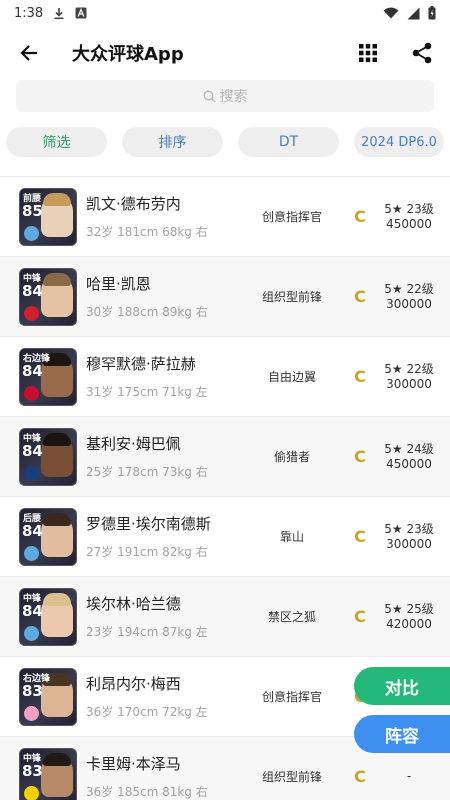  Describe the element at coordinates (59, 13) in the screenshot. I see `download-icon` at that location.